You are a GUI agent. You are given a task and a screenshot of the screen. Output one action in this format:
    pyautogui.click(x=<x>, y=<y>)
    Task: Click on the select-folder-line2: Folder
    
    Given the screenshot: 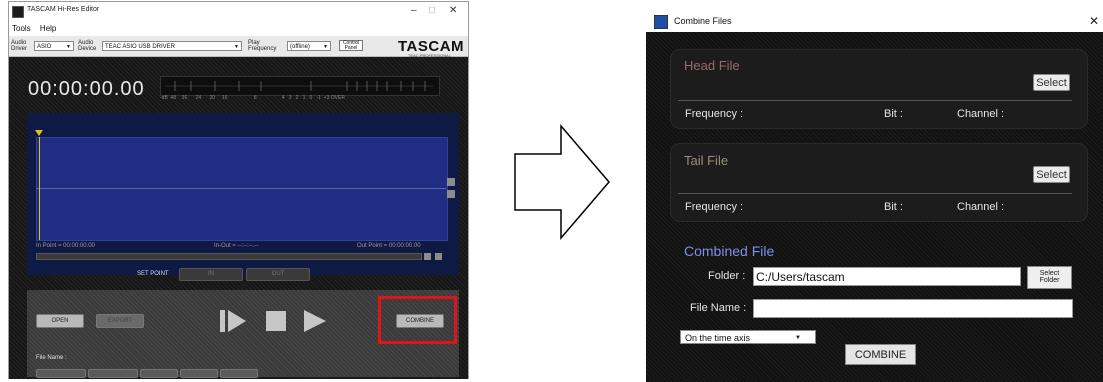 What is the action you would take?
    pyautogui.click(x=1049, y=280)
    